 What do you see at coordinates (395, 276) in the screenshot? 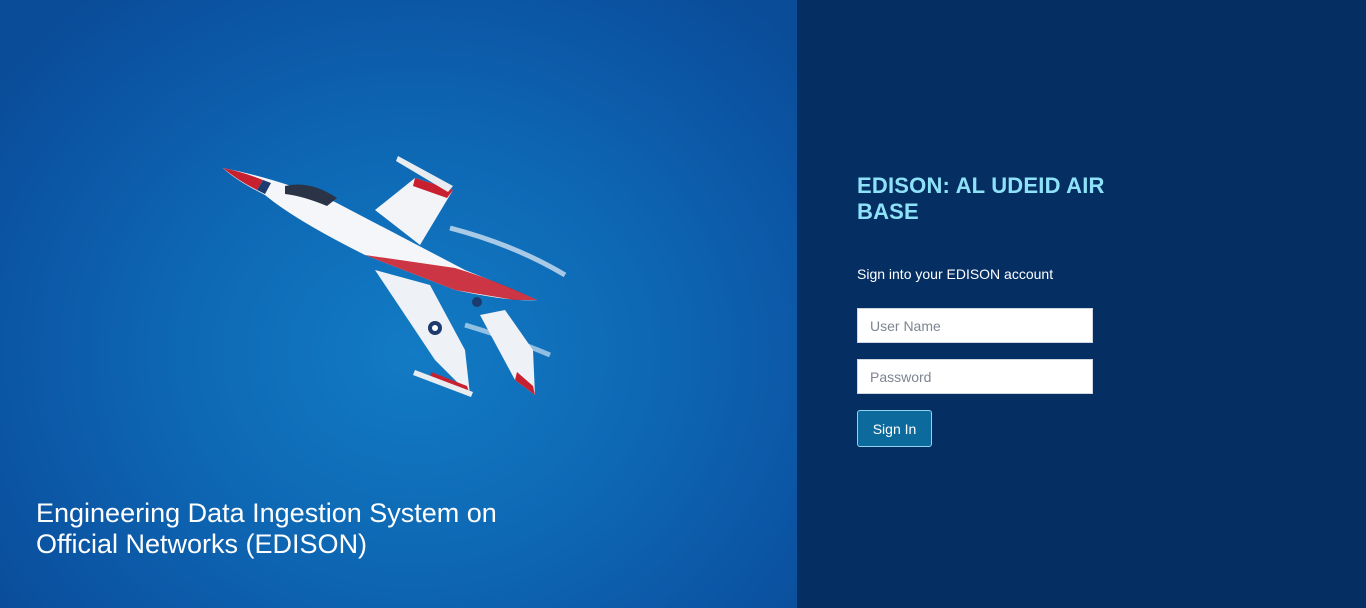
I see `fighter-jet-image` at bounding box center [395, 276].